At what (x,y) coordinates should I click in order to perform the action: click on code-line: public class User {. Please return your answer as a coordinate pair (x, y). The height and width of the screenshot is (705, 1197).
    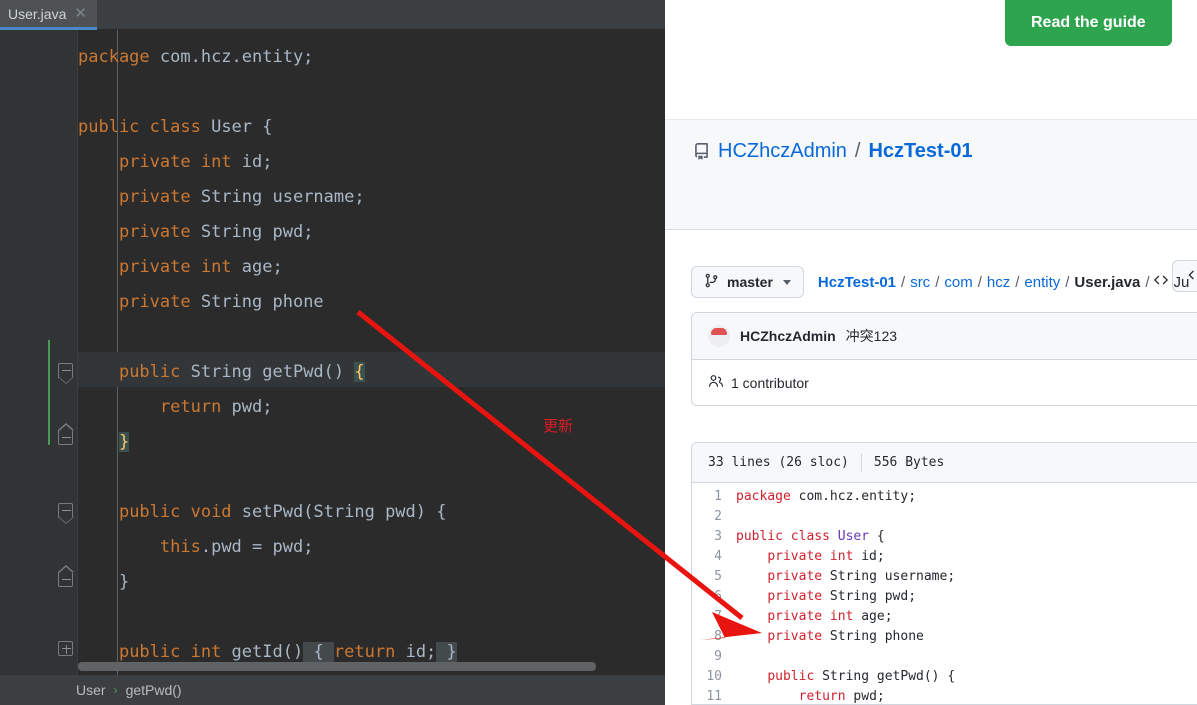
    Looking at the image, I should click on (175, 127).